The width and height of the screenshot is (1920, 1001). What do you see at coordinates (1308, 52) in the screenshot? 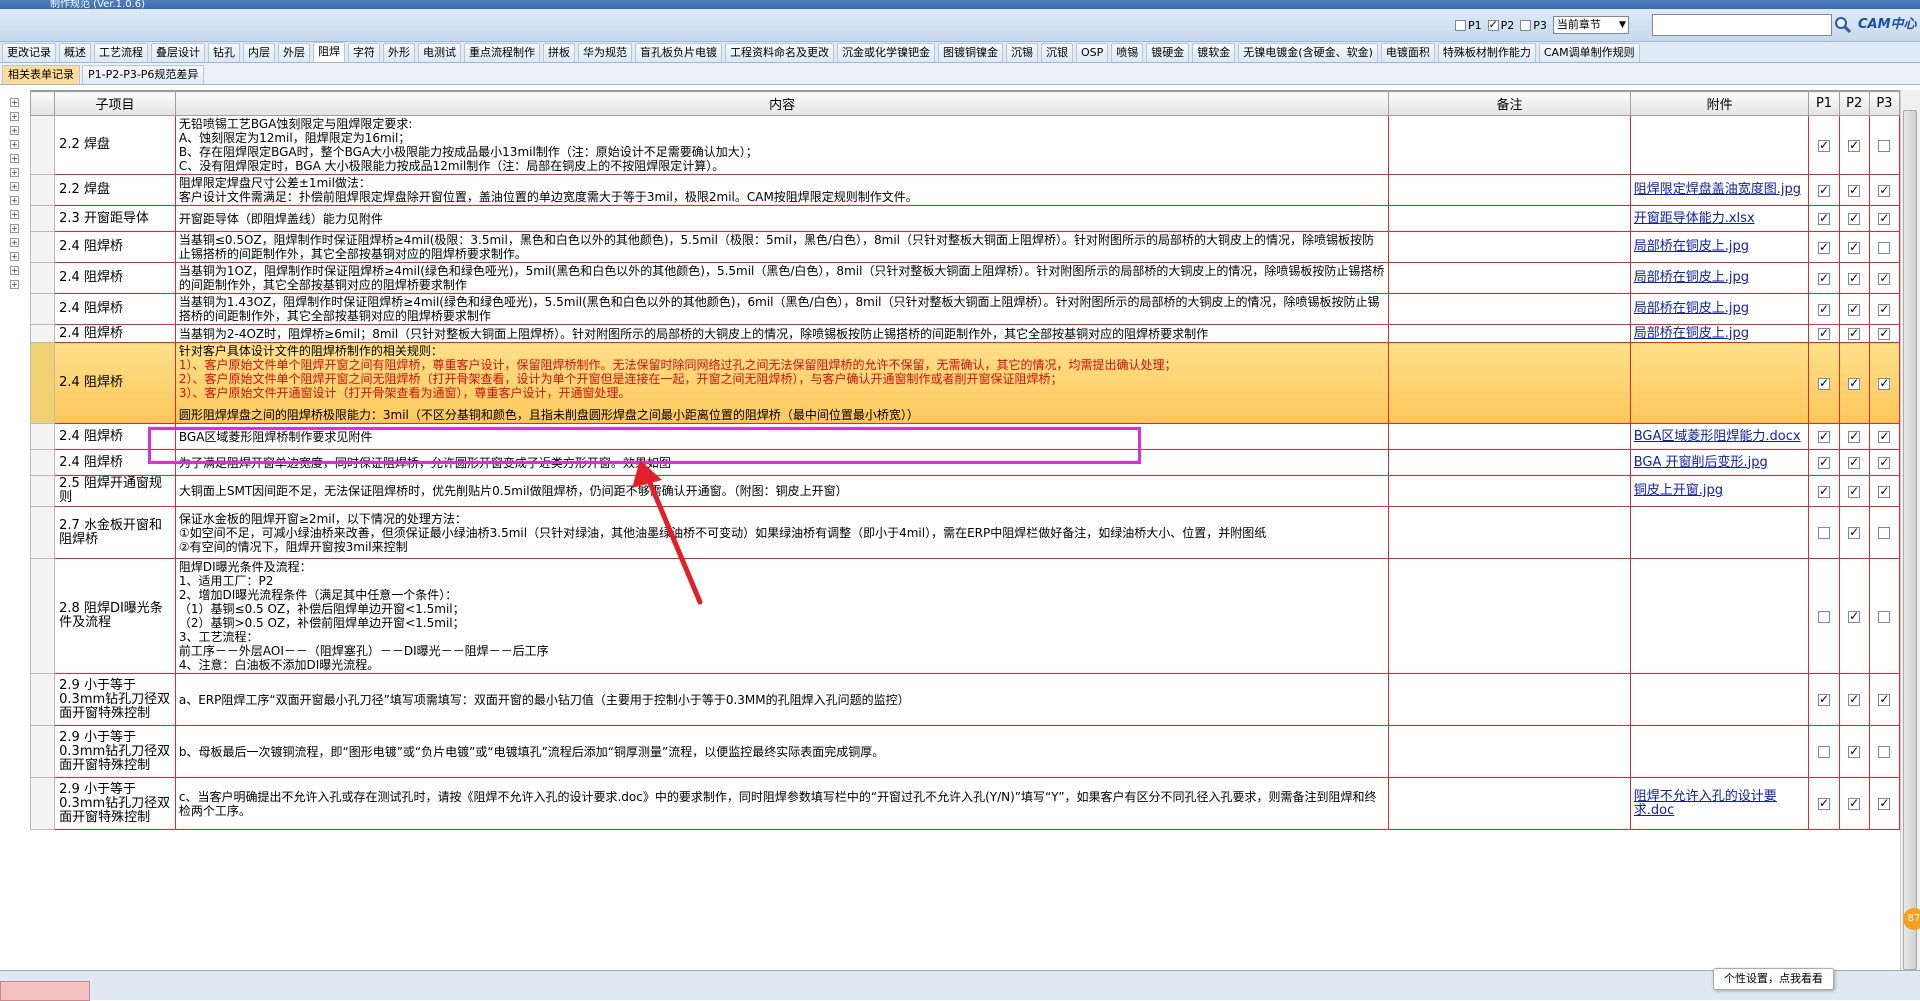
I see `tab-24: 无镍电镀金(含硬金、软金)` at bounding box center [1308, 52].